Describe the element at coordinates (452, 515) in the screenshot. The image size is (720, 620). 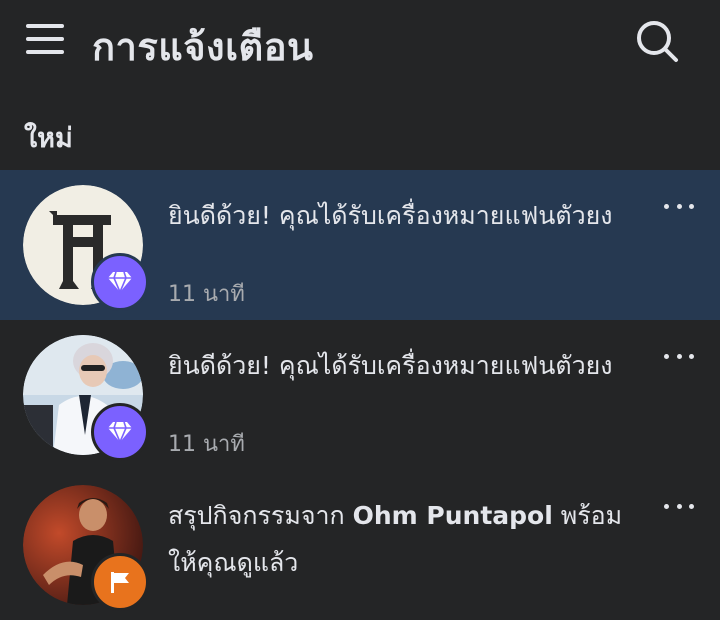
I see `actor-name: Ohm Puntapol` at that location.